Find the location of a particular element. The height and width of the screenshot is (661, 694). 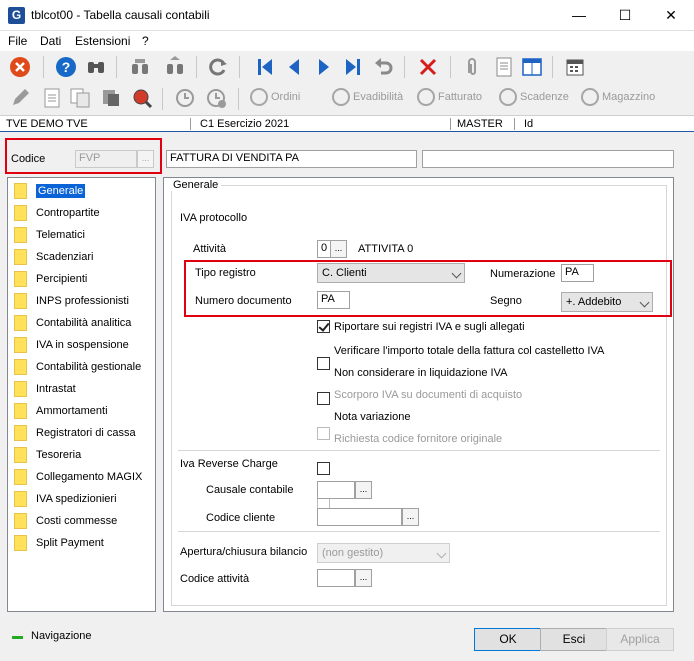

inspect-icon is located at coordinates (142, 98).